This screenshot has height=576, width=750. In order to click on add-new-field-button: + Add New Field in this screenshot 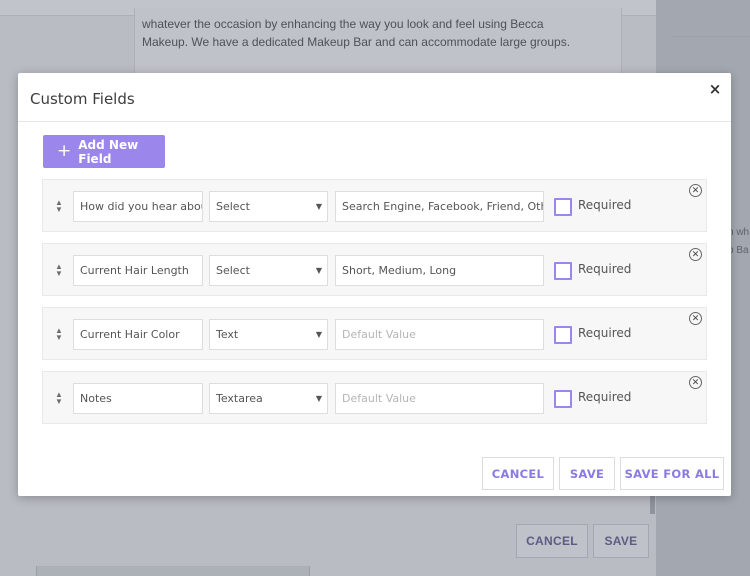, I will do `click(104, 151)`.